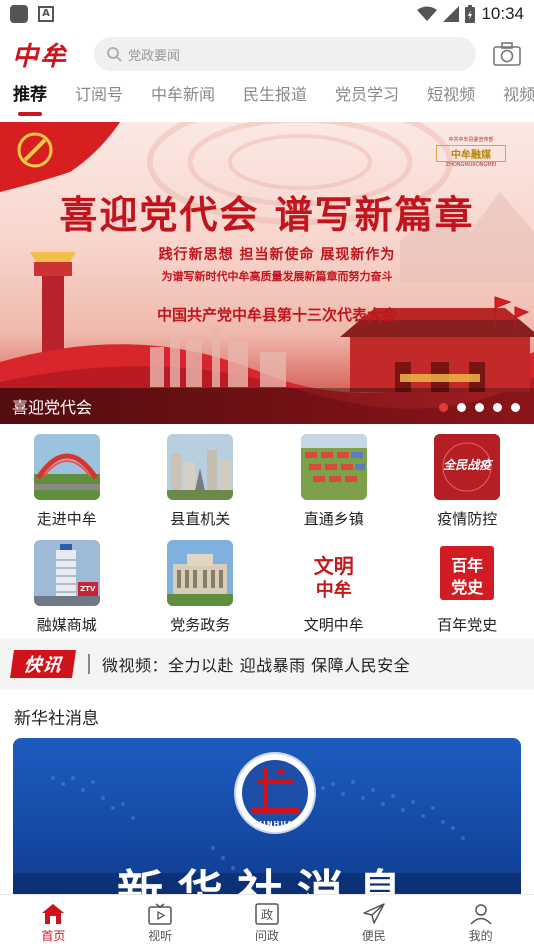 Image resolution: width=534 pixels, height=950 pixels. What do you see at coordinates (333, 590) in the screenshot?
I see `wenming-line2: 中牟` at bounding box center [333, 590].